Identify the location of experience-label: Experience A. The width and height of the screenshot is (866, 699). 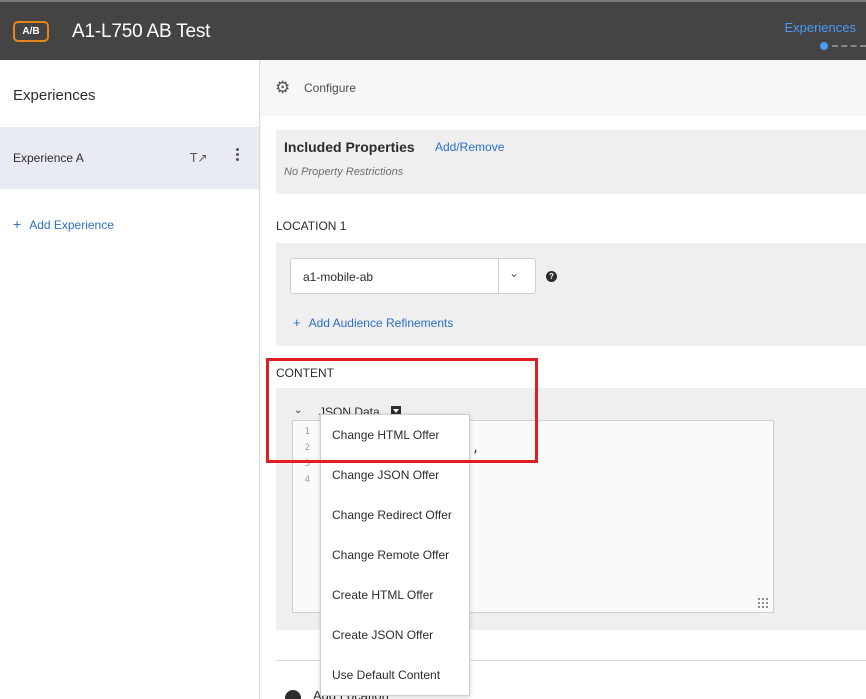
(48, 158).